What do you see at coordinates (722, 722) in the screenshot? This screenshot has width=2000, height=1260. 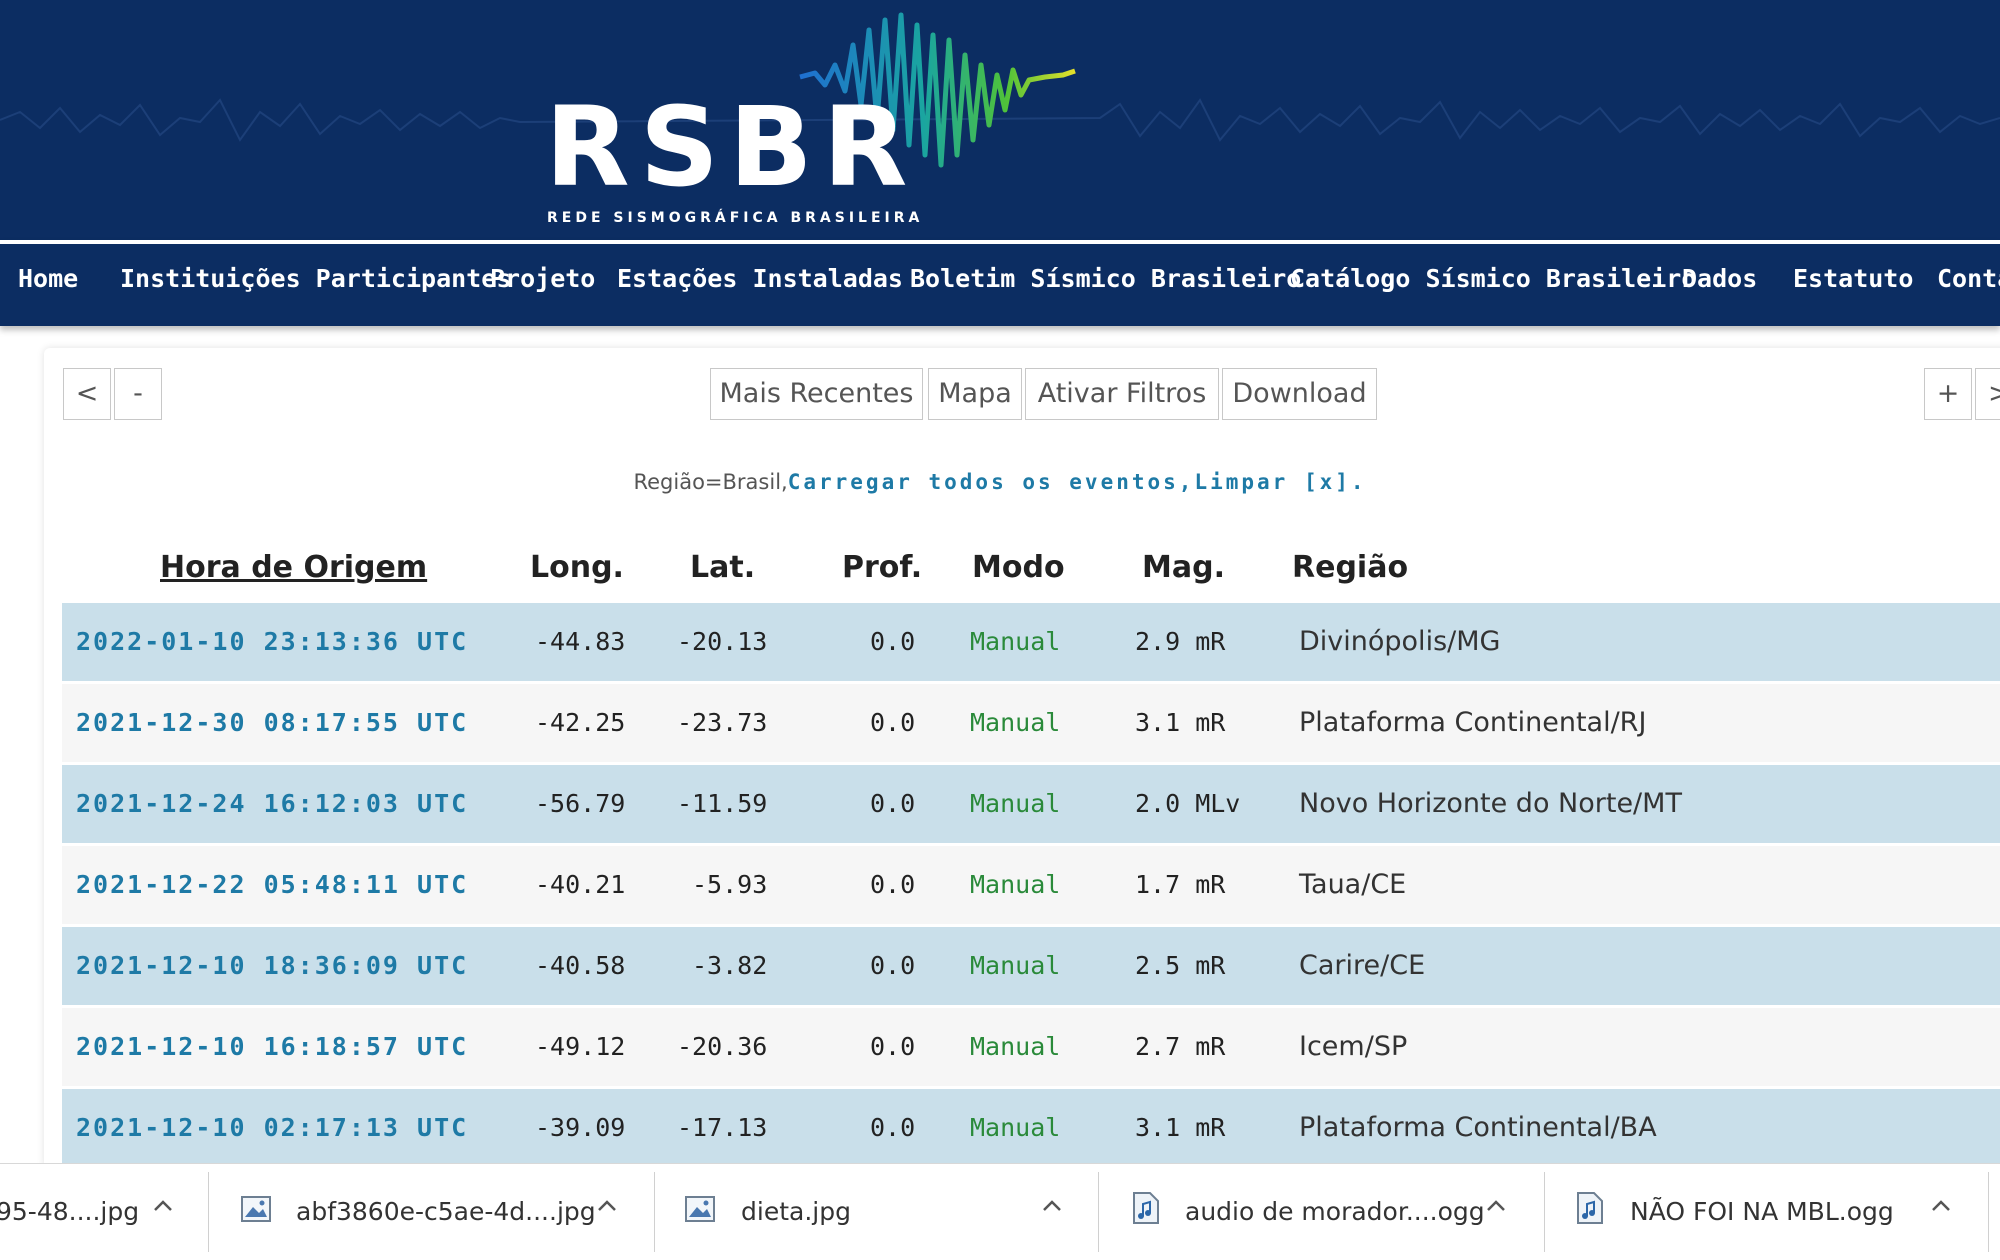 I see `event-latitude: -23.73` at bounding box center [722, 722].